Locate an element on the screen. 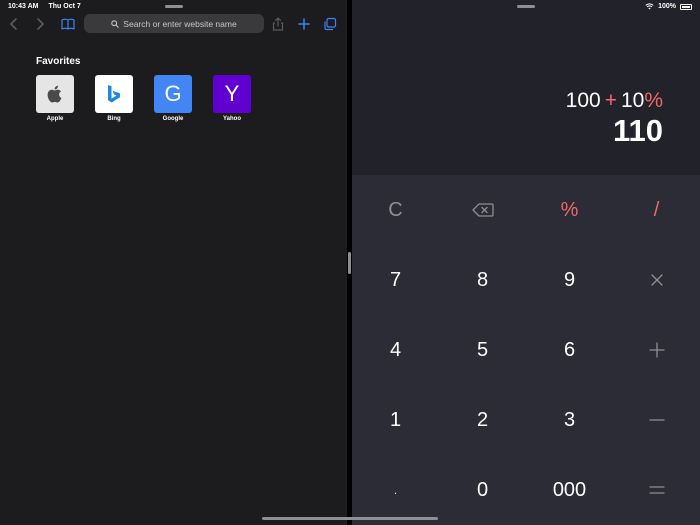  status-time: 10:43 AM is located at coordinates (23, 6).